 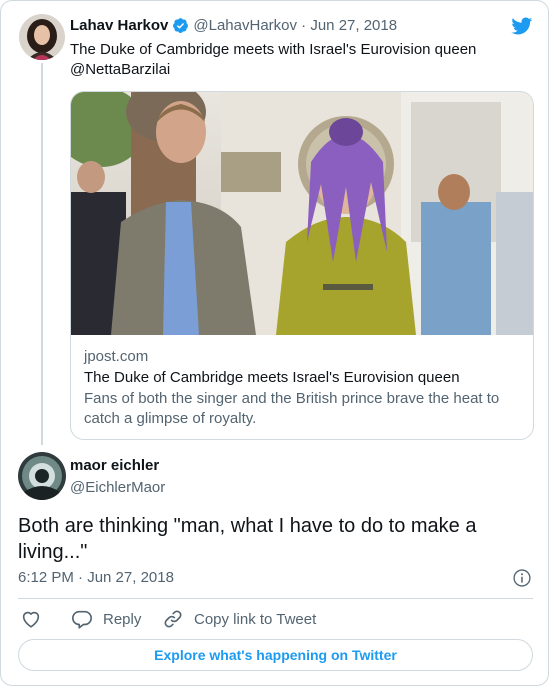 I want to click on actions-divider, so click(x=275, y=598).